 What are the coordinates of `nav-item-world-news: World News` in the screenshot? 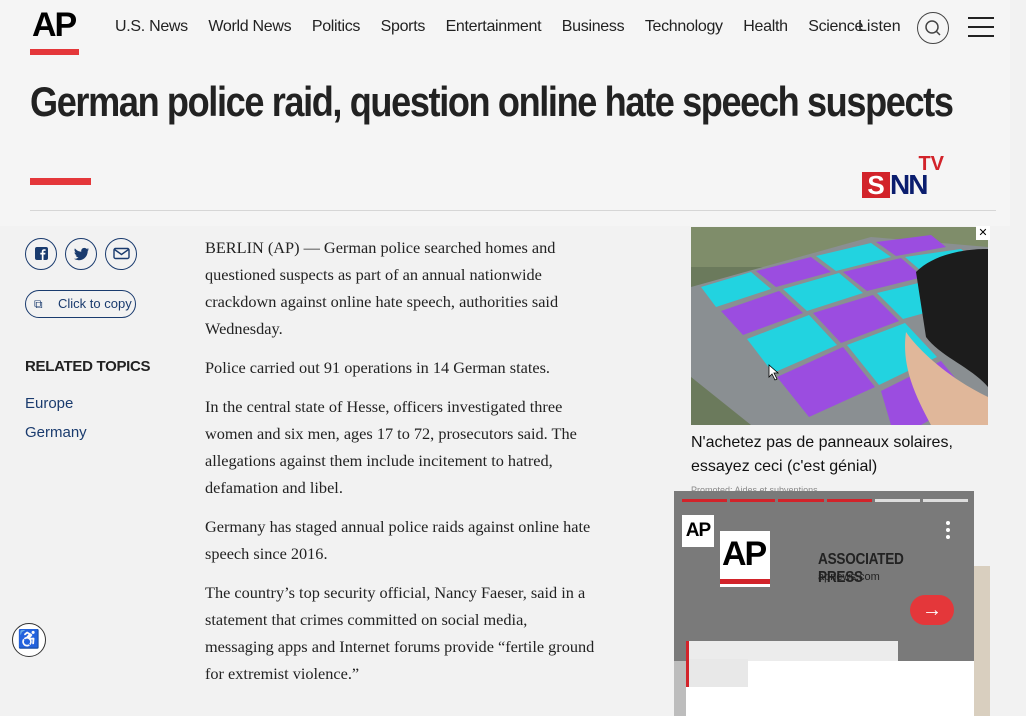 It's located at (249, 27).